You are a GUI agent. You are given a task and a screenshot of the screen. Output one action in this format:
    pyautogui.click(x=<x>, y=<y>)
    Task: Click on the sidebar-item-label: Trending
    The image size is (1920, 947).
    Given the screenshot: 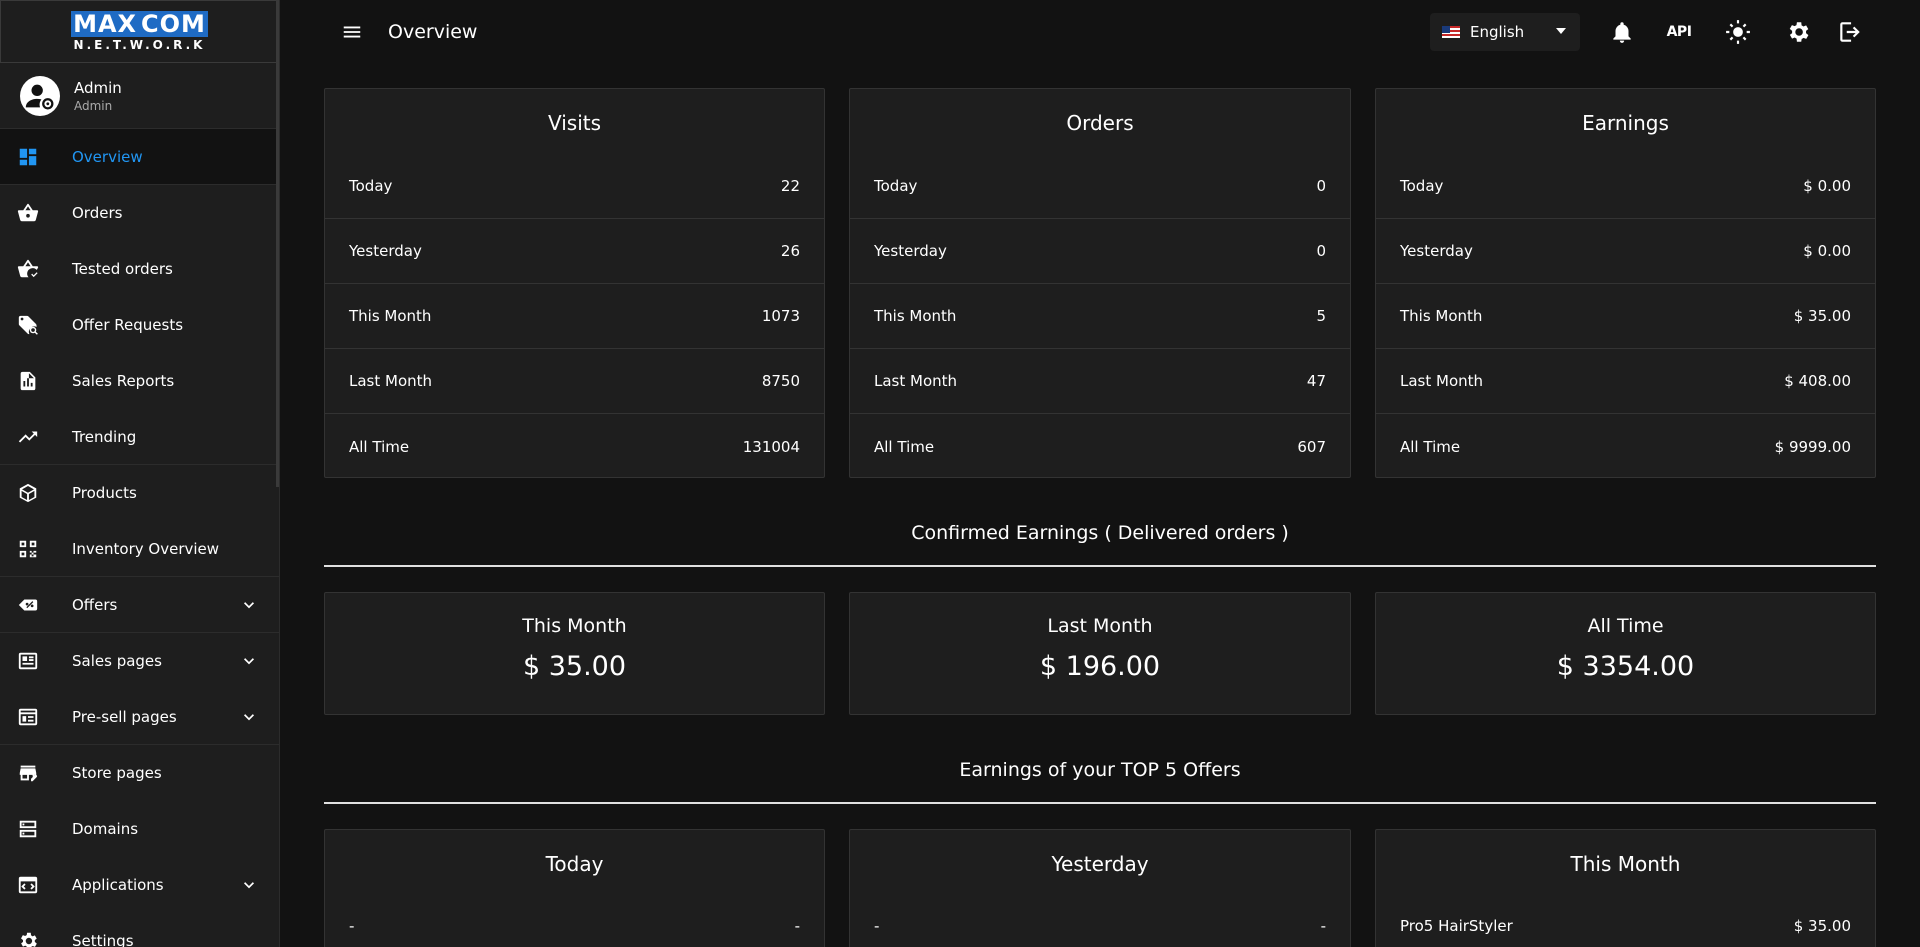 What is the action you would take?
    pyautogui.click(x=104, y=436)
    